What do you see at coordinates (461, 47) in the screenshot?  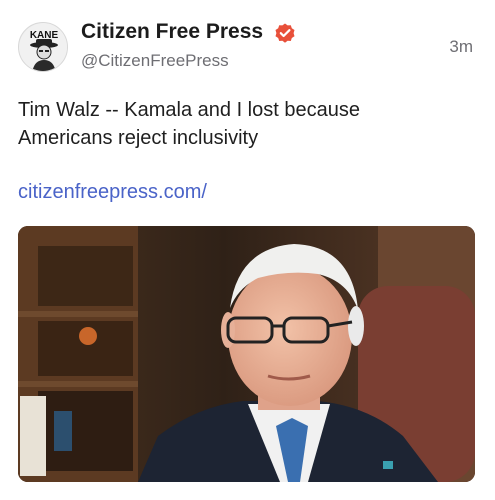 I see `post-timestamp: 3m` at bounding box center [461, 47].